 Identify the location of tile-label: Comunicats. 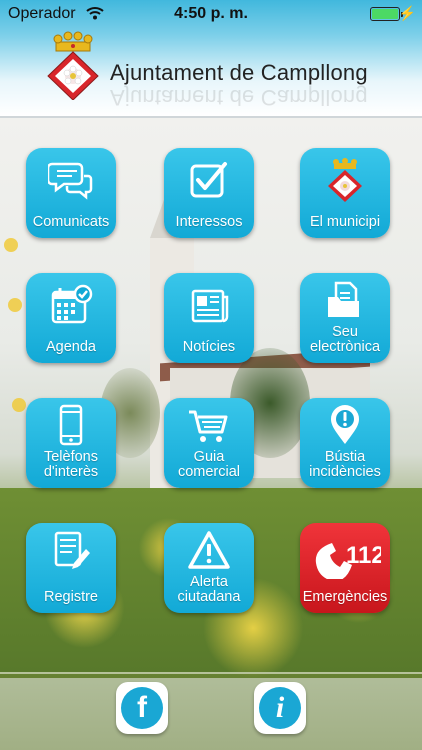
(71, 222).